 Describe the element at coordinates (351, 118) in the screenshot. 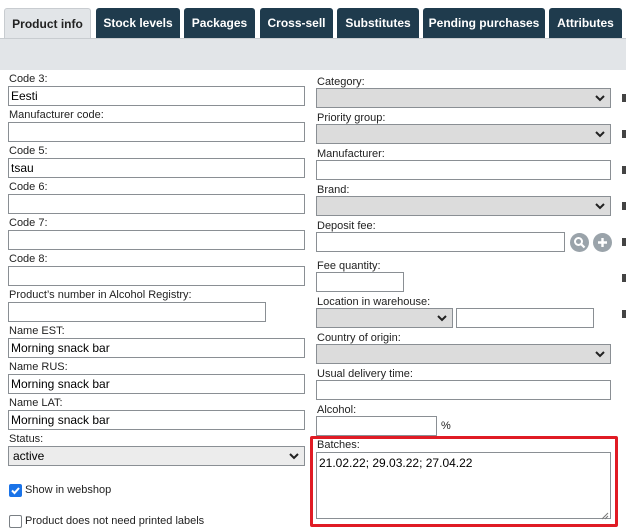

I see `priority-group-label: Priority group:` at that location.